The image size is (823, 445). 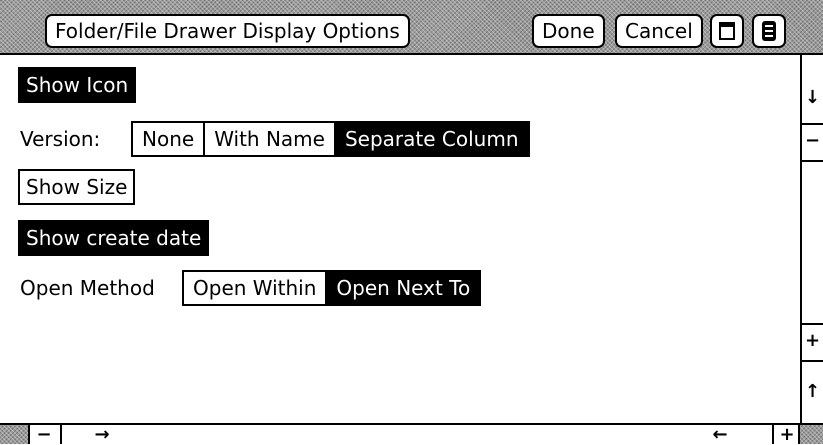 I want to click on open-within-option: Open Within, so click(x=256, y=288).